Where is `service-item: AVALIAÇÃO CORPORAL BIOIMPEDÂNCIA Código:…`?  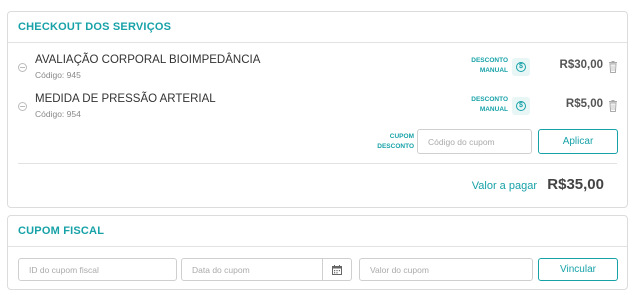 service-item: AVALIAÇÃO CORPORAL BIOIMPEDÂNCIA Código:… is located at coordinates (317, 68).